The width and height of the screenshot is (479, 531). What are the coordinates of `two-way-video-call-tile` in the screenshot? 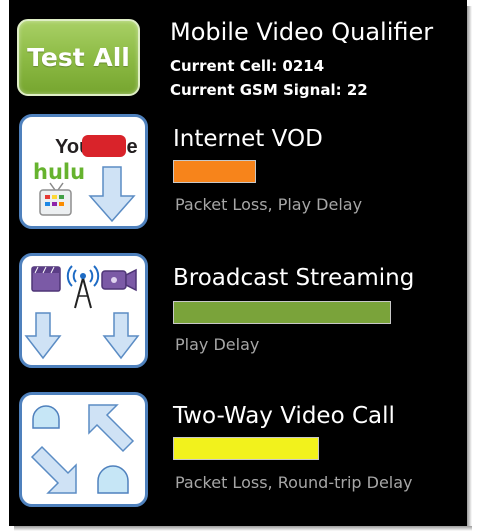 It's located at (83, 449).